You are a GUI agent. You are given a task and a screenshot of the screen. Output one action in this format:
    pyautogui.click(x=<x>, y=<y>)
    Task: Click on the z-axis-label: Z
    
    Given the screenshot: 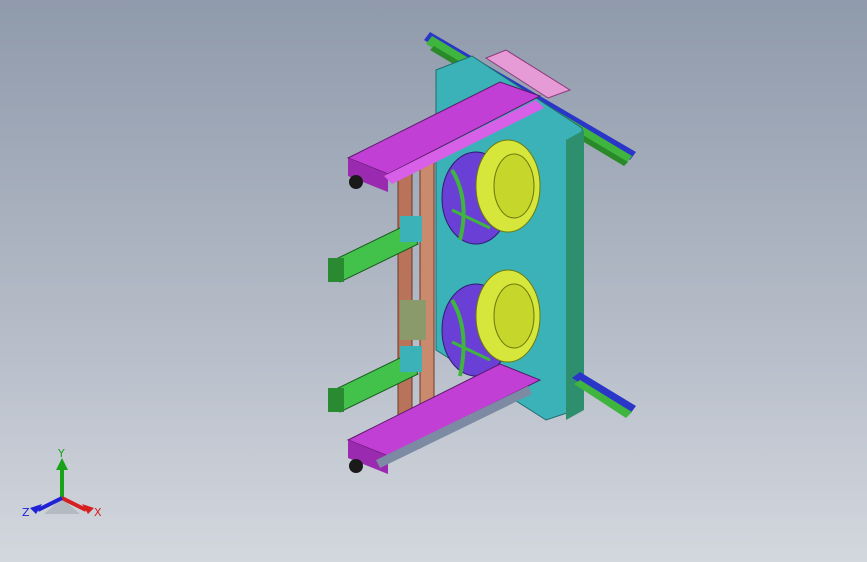 What is the action you would take?
    pyautogui.click(x=26, y=512)
    